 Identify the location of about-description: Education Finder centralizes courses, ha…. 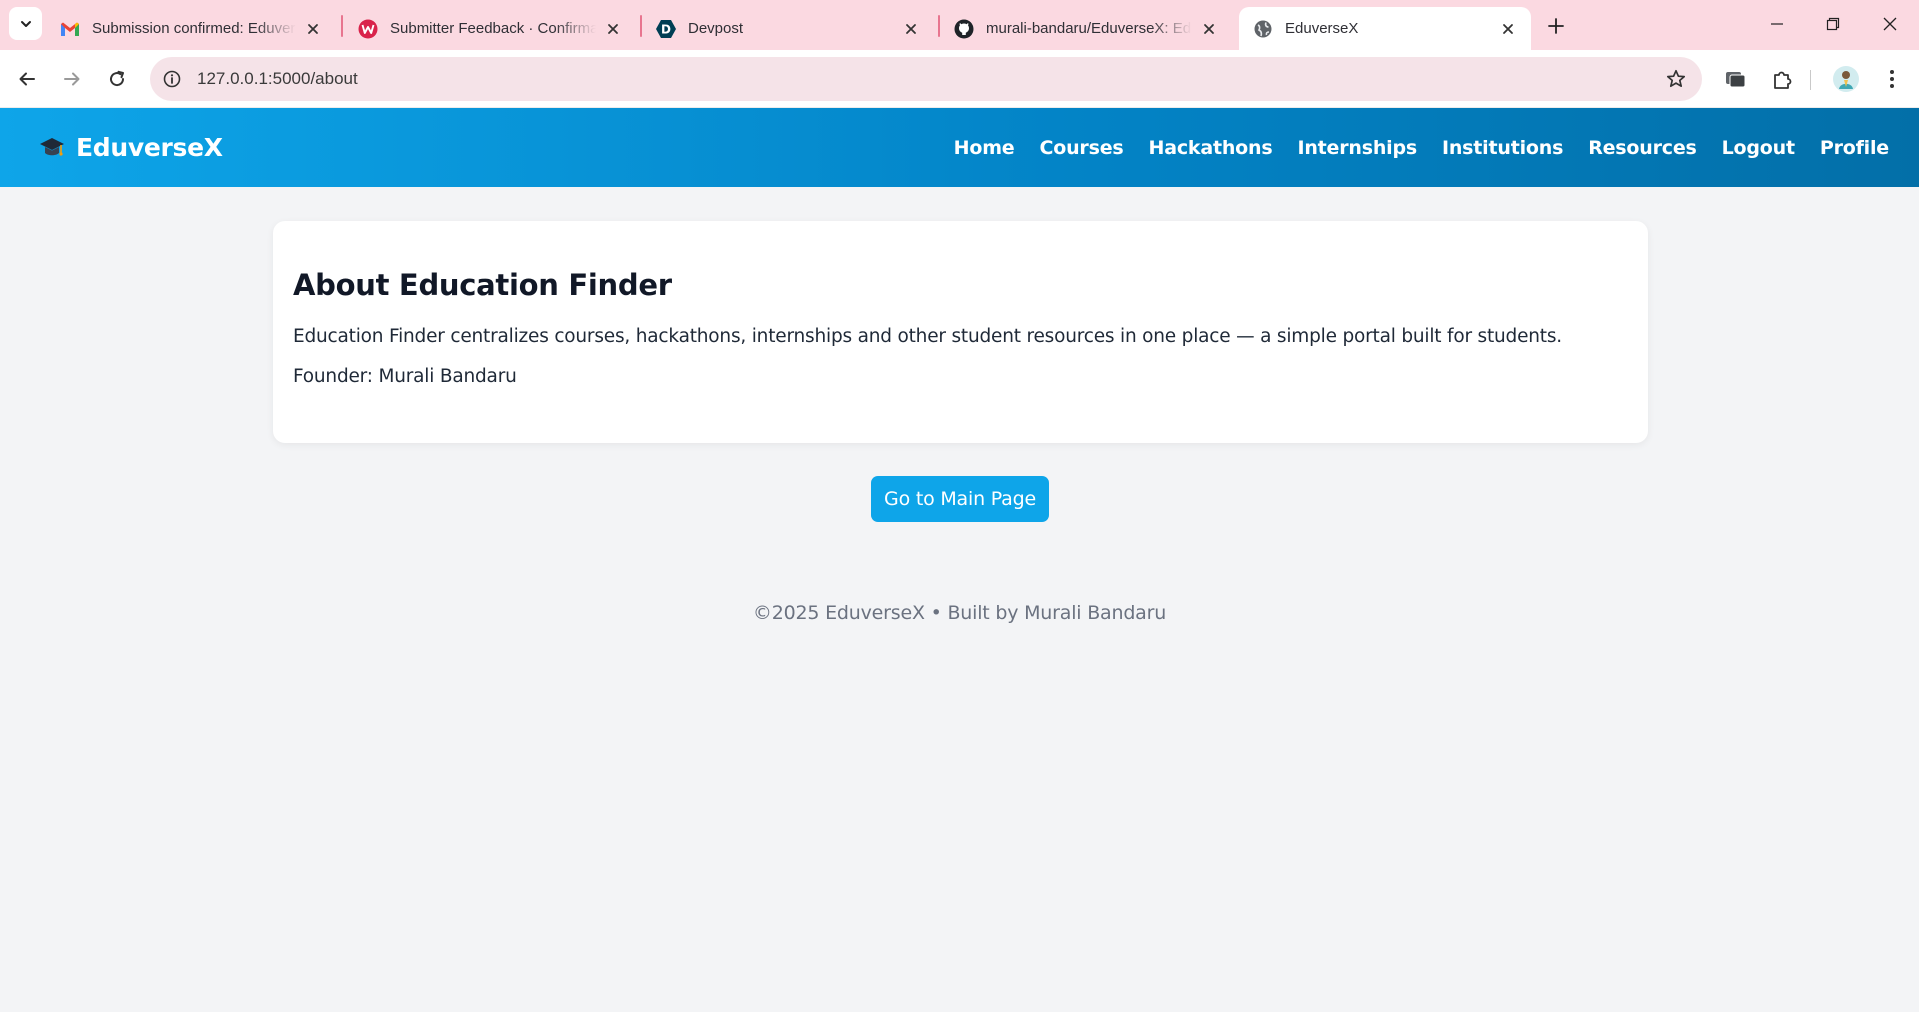
(927, 336).